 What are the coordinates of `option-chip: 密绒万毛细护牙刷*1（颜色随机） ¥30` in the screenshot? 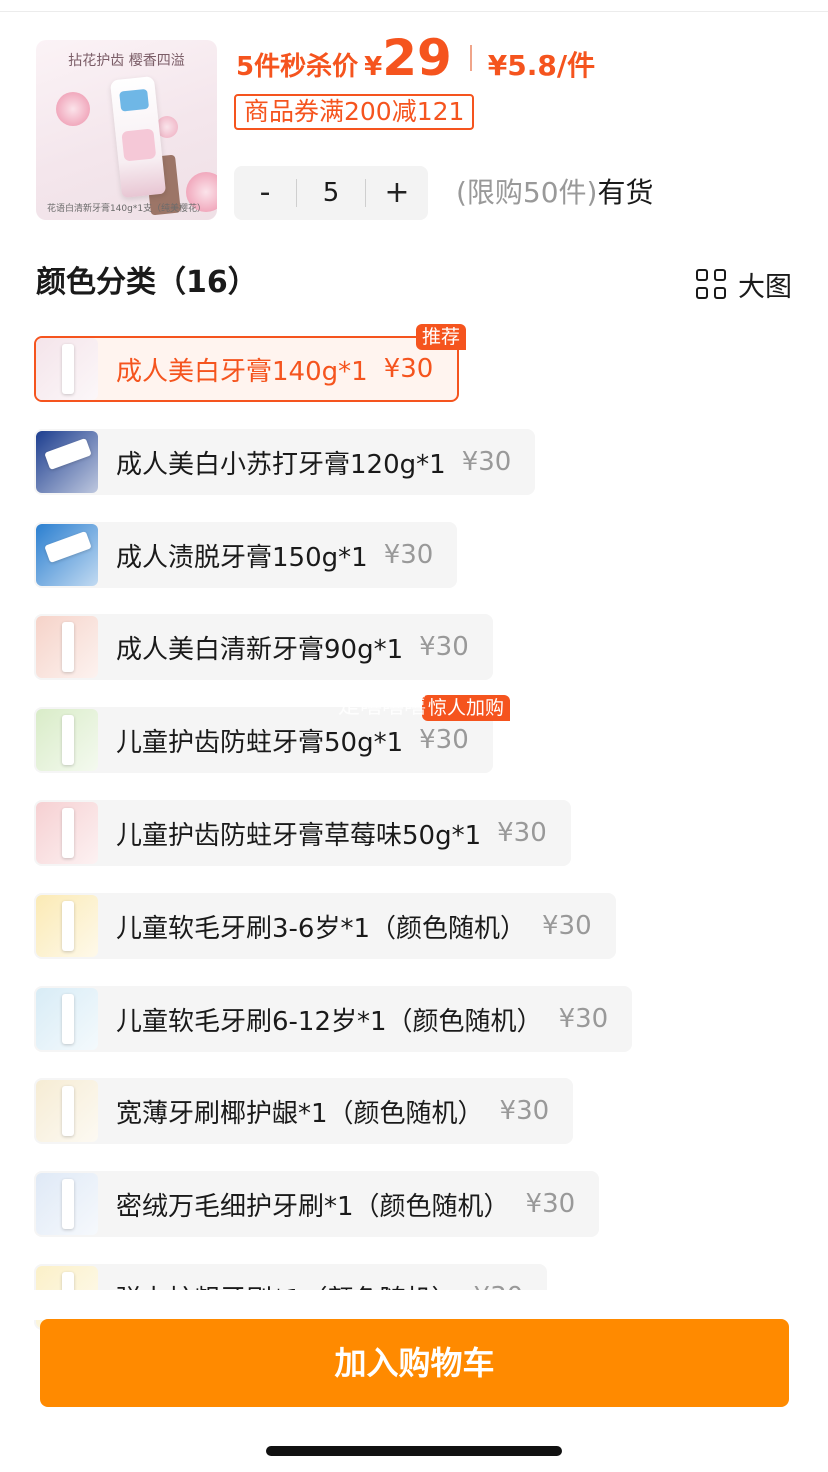 It's located at (317, 1204).